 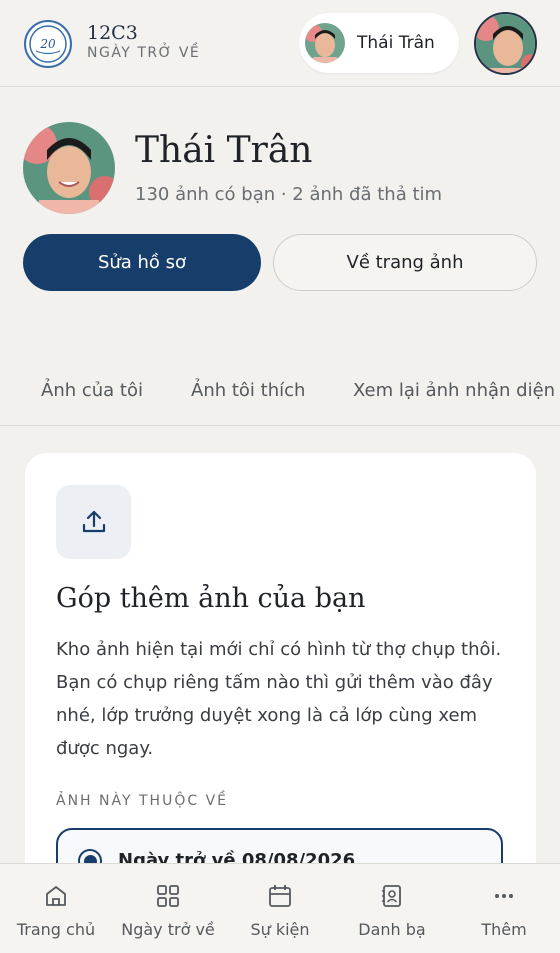 I want to click on nav-events: Sự kiện, so click(x=280, y=908).